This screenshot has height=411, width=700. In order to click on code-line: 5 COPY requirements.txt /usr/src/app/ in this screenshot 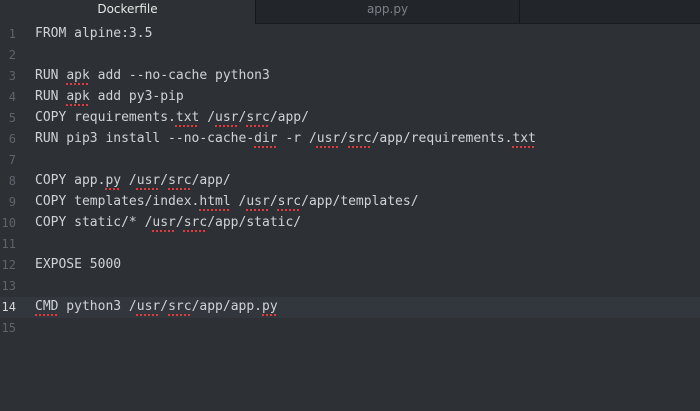, I will do `click(350, 118)`.